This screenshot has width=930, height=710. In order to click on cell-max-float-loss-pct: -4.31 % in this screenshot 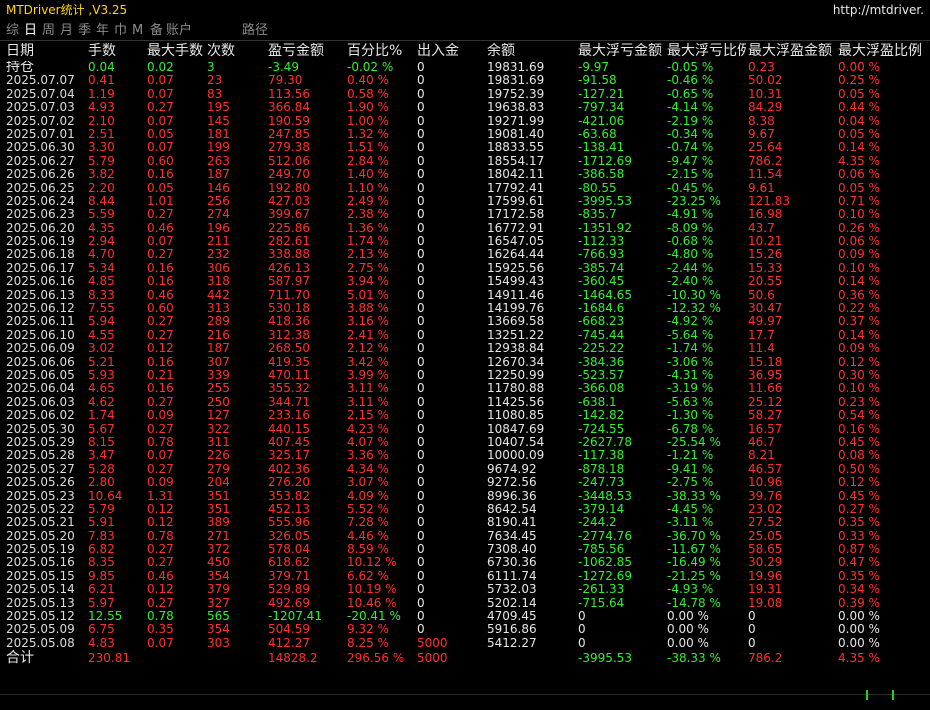, I will do `click(690, 375)`.